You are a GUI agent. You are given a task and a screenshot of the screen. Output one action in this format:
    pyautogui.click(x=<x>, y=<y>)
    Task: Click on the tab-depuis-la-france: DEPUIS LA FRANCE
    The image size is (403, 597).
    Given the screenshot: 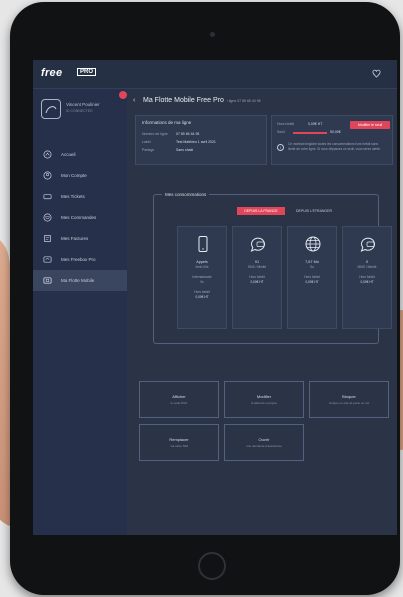 What is the action you would take?
    pyautogui.click(x=261, y=211)
    